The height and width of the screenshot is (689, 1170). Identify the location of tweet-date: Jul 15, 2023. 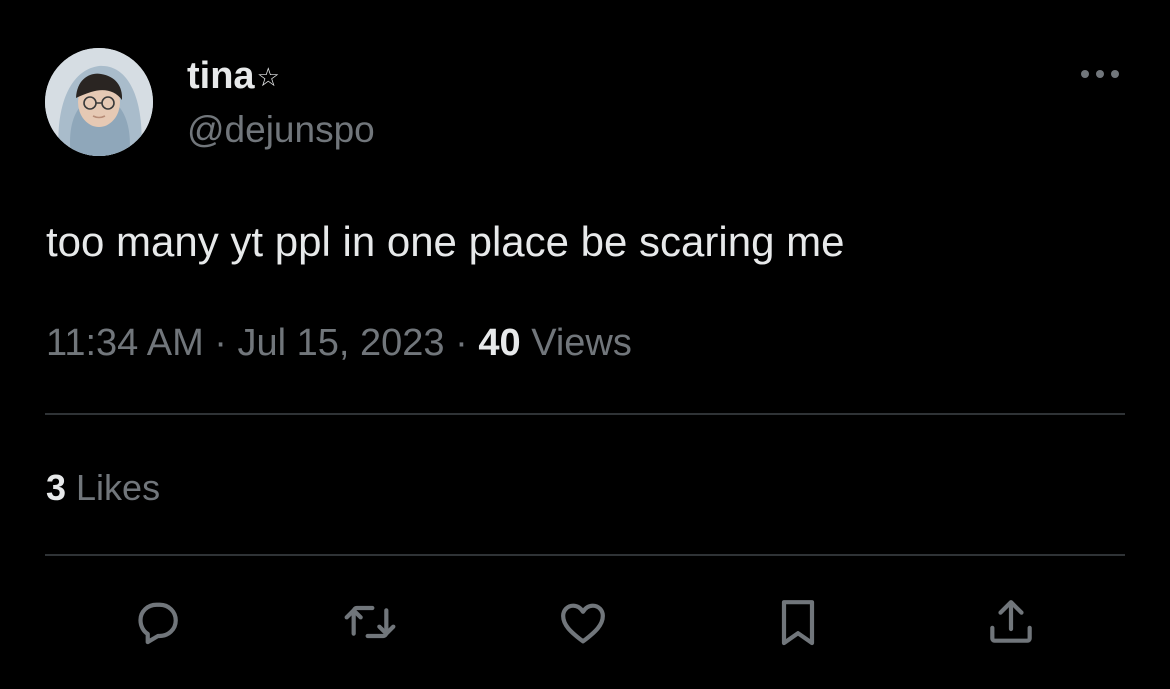
(341, 343).